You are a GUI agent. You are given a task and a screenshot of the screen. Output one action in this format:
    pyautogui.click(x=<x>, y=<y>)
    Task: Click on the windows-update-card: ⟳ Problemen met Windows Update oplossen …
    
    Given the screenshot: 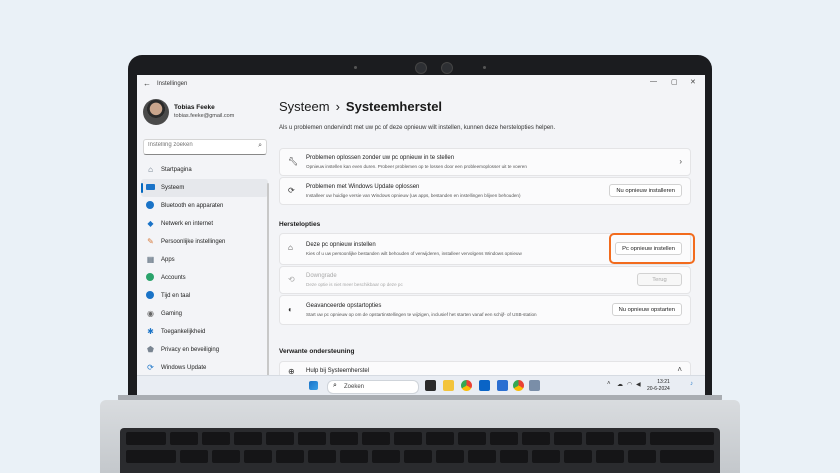 What is the action you would take?
    pyautogui.click(x=485, y=191)
    